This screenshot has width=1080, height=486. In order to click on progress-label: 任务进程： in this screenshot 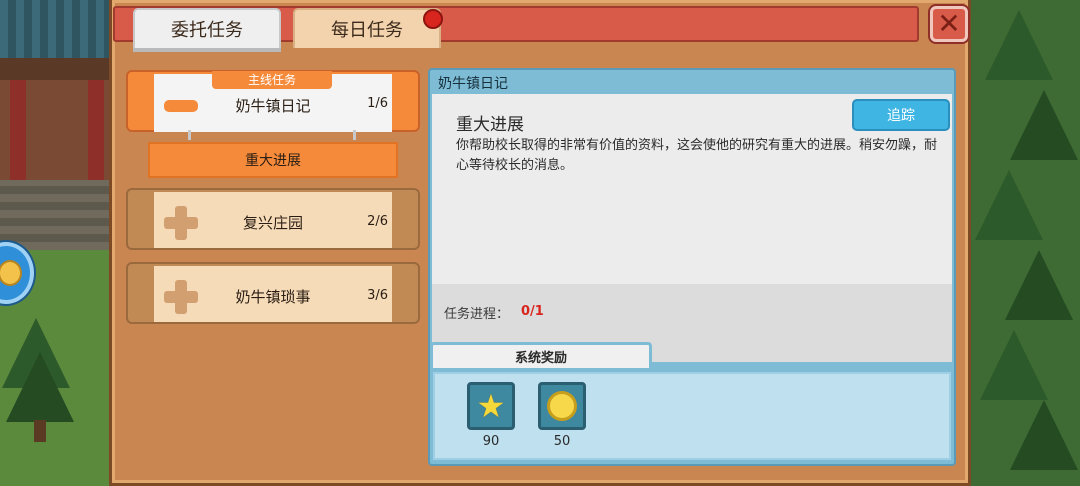, I will do `click(477, 314)`.